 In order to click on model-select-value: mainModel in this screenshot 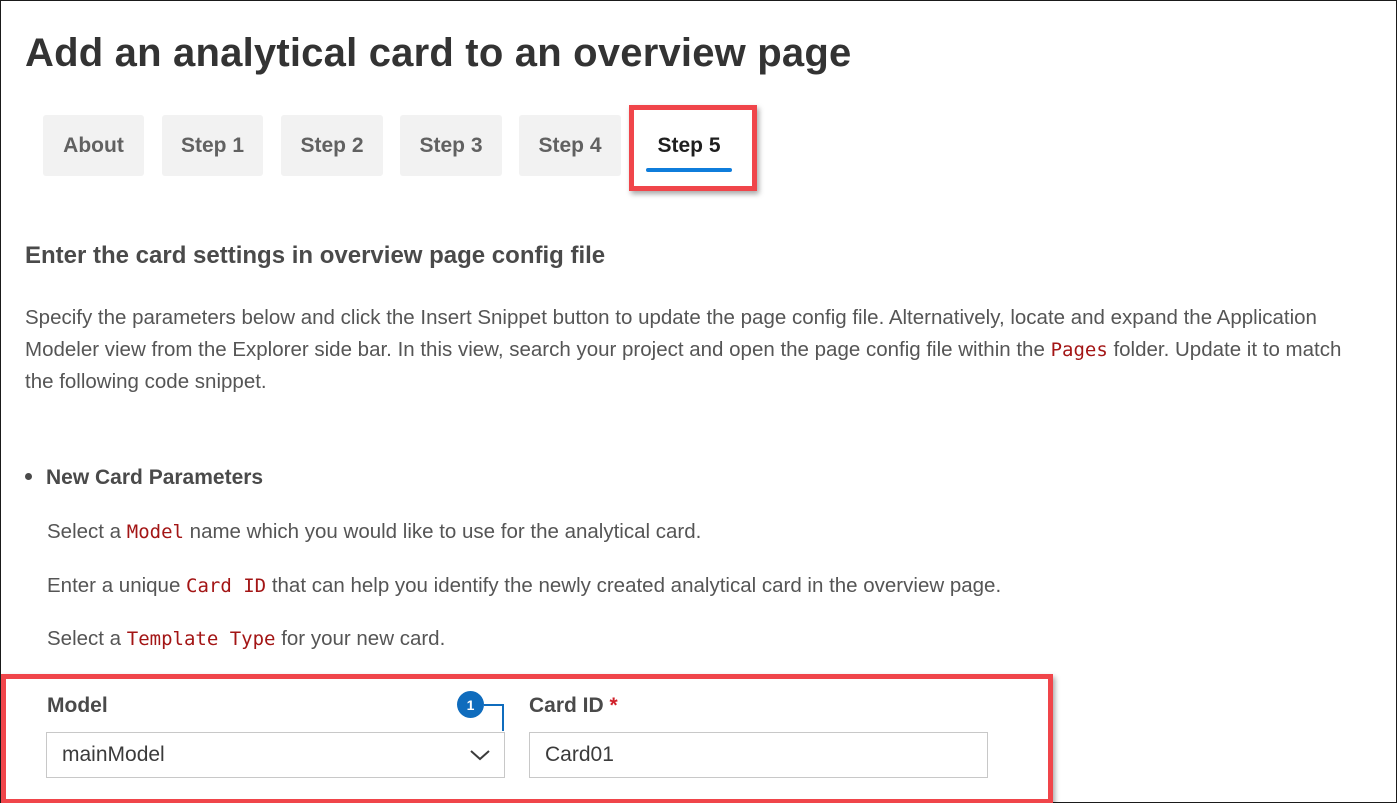, I will do `click(113, 754)`.